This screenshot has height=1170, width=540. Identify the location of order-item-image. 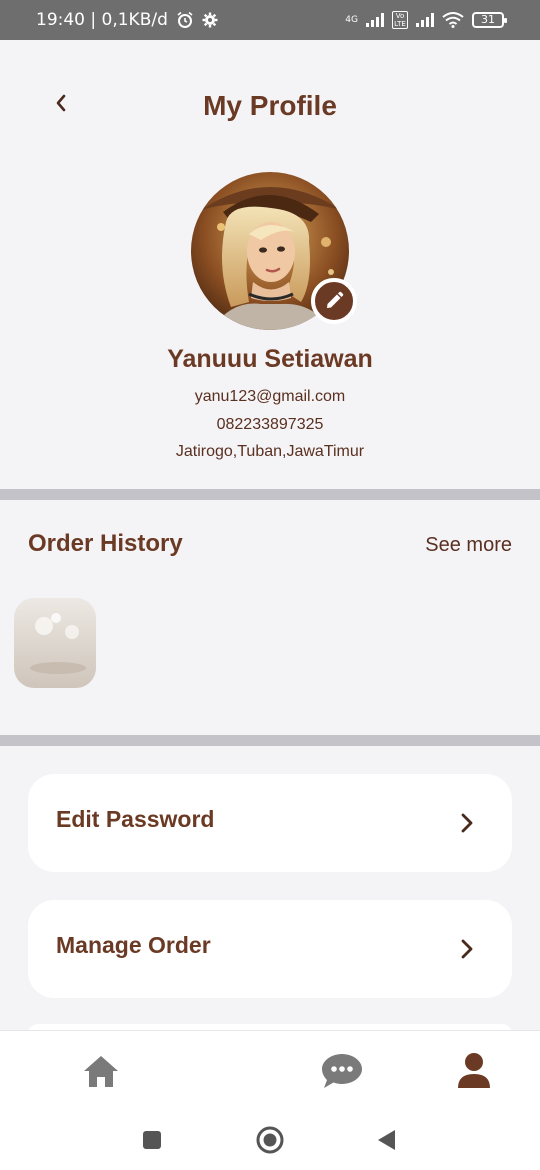
(55, 643).